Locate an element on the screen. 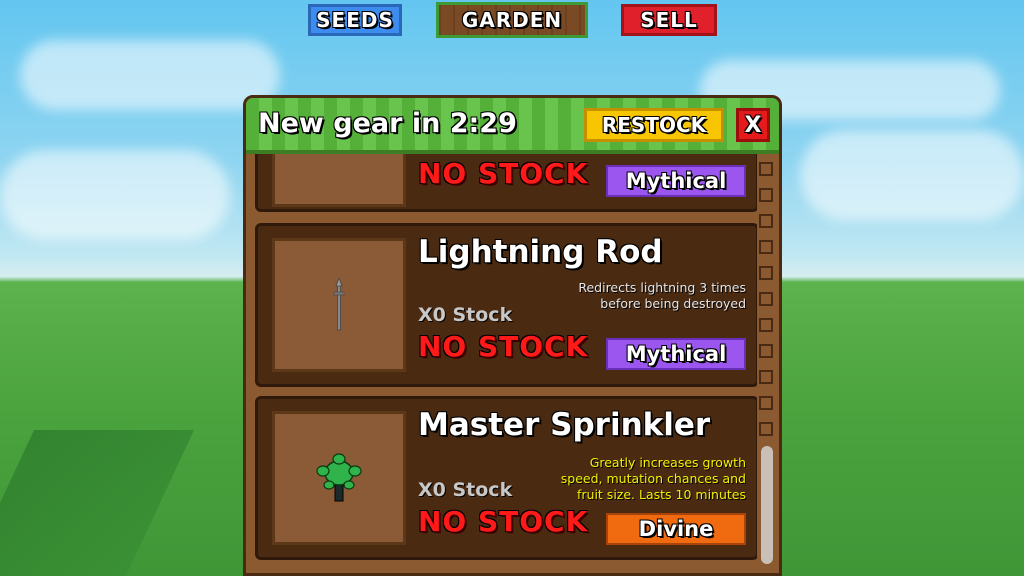 Image resolution: width=1024 pixels, height=576 pixels. restock-button: RESTOCK is located at coordinates (654, 125).